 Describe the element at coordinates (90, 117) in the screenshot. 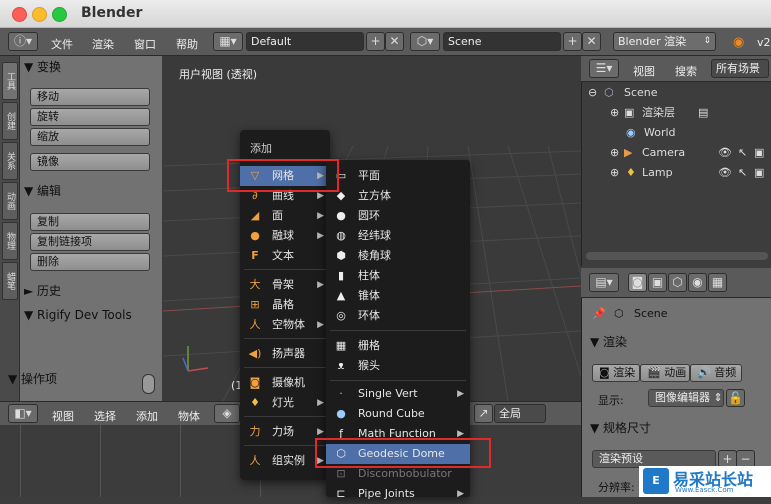

I see `rotate-button: 旋转` at that location.